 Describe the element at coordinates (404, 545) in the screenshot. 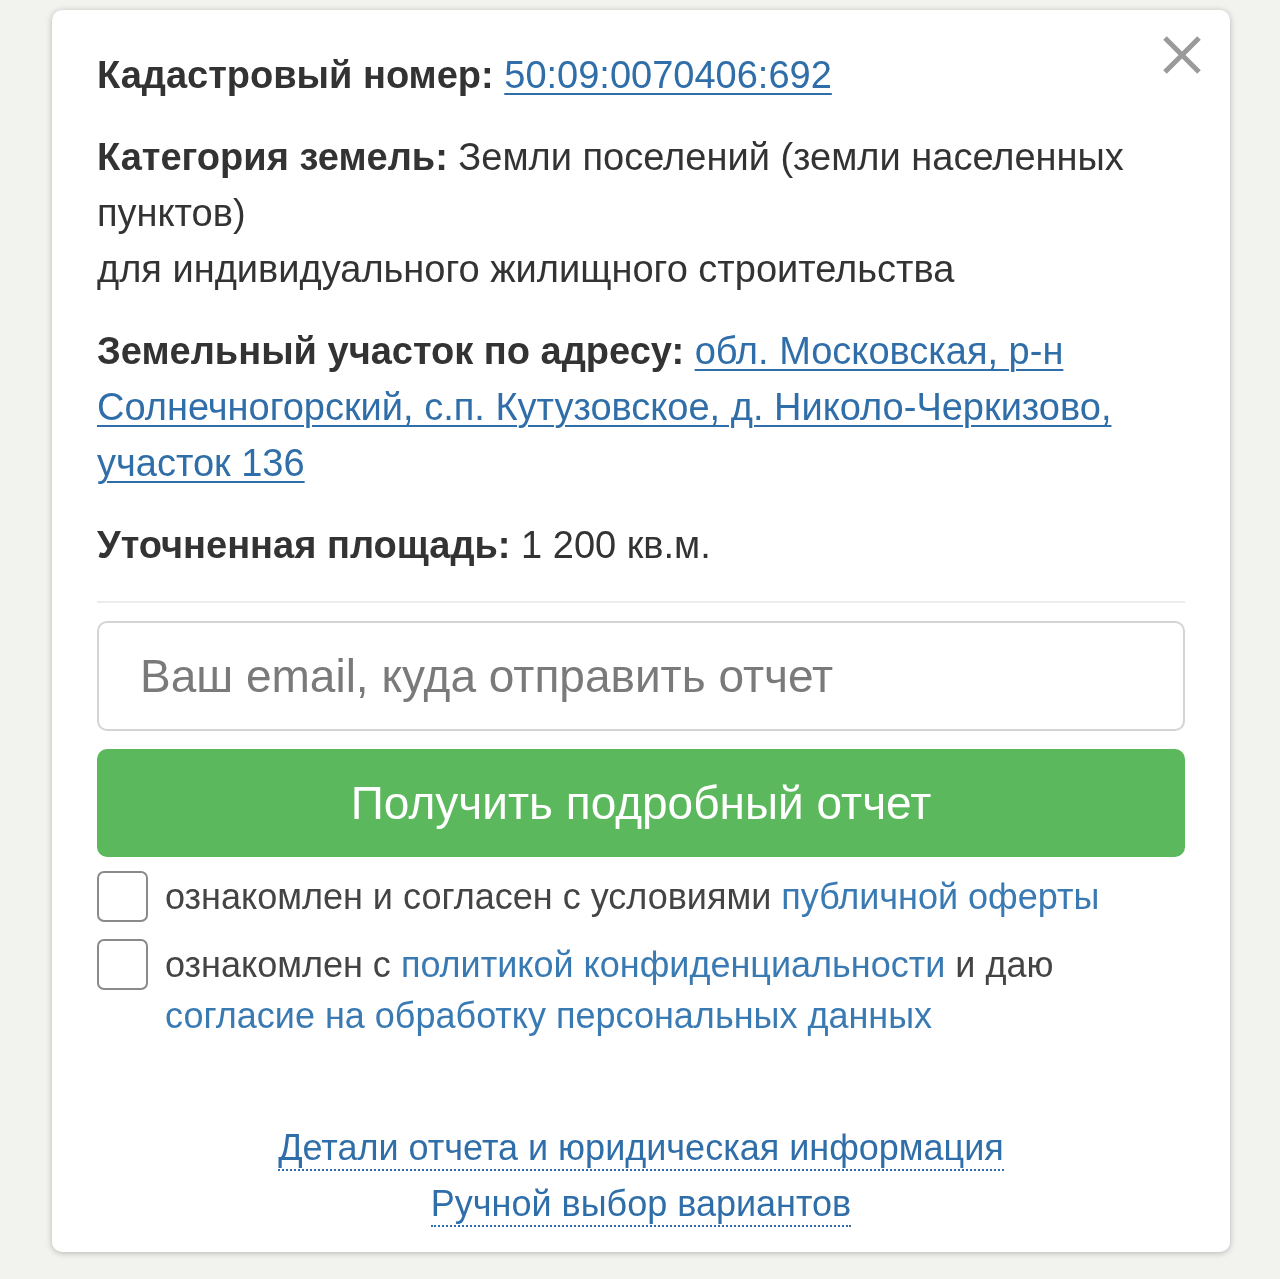

I see `info-text: Уточненная площадь: 1 200 кв.м.` at that location.